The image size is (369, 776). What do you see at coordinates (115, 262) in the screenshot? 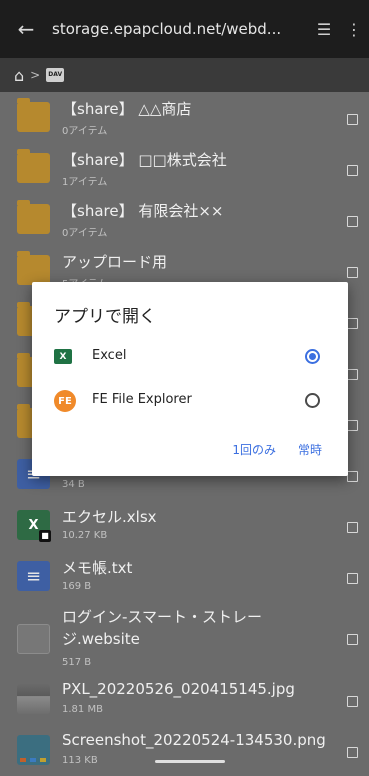
I see `file-name: アップロード用` at bounding box center [115, 262].